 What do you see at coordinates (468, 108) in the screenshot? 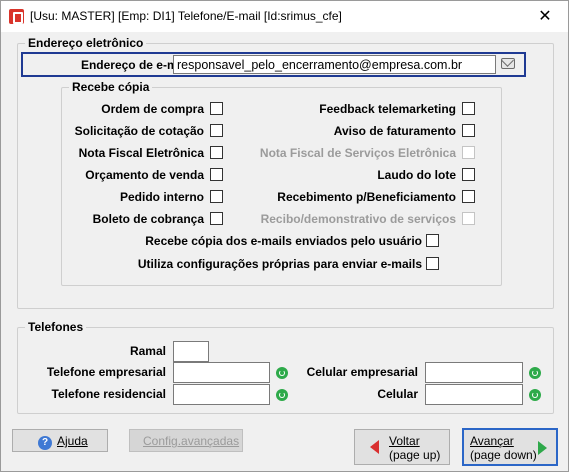
I see `feedback-telemarketing-checkbox` at bounding box center [468, 108].